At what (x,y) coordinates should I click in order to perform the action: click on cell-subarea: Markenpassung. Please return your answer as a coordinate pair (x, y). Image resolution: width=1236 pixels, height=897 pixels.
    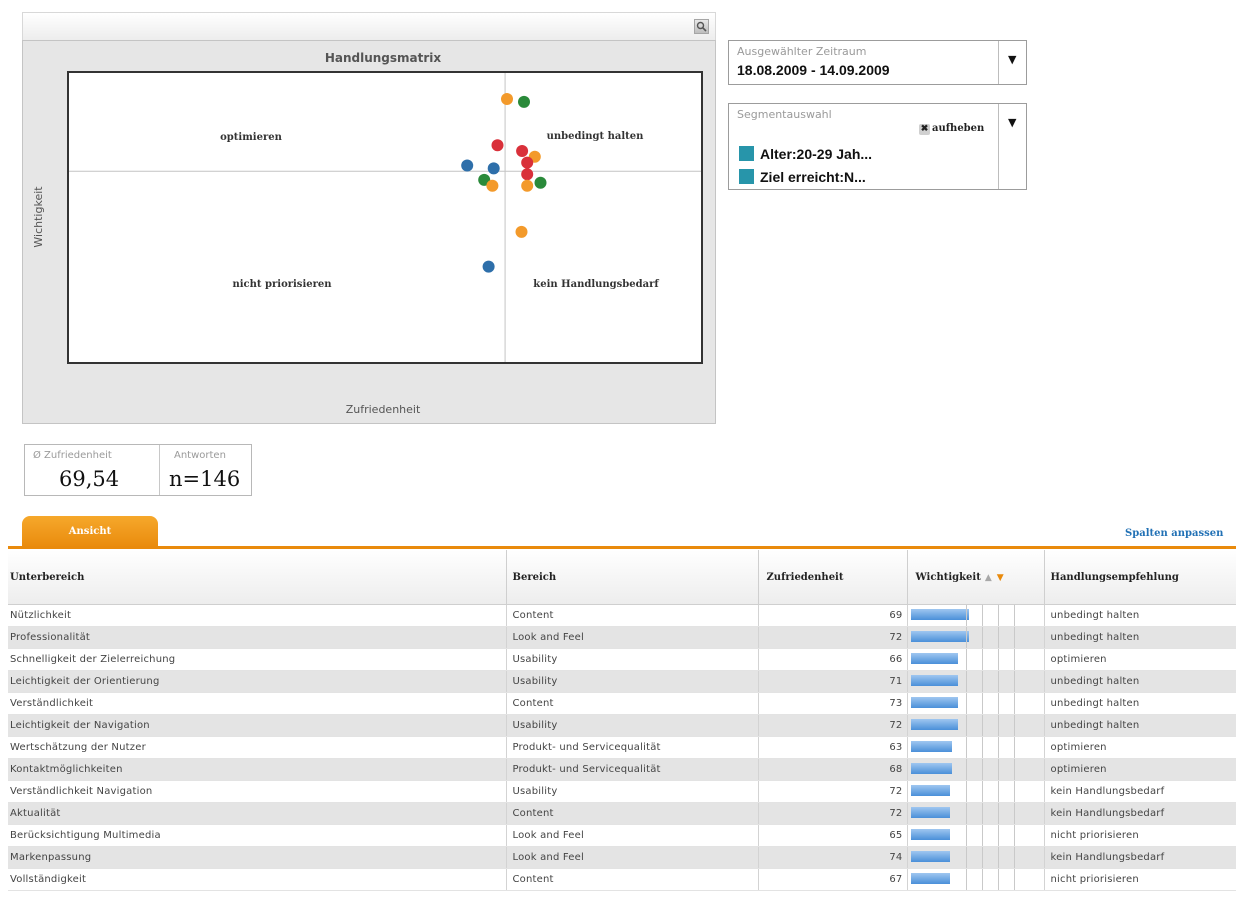
    Looking at the image, I should click on (257, 857).